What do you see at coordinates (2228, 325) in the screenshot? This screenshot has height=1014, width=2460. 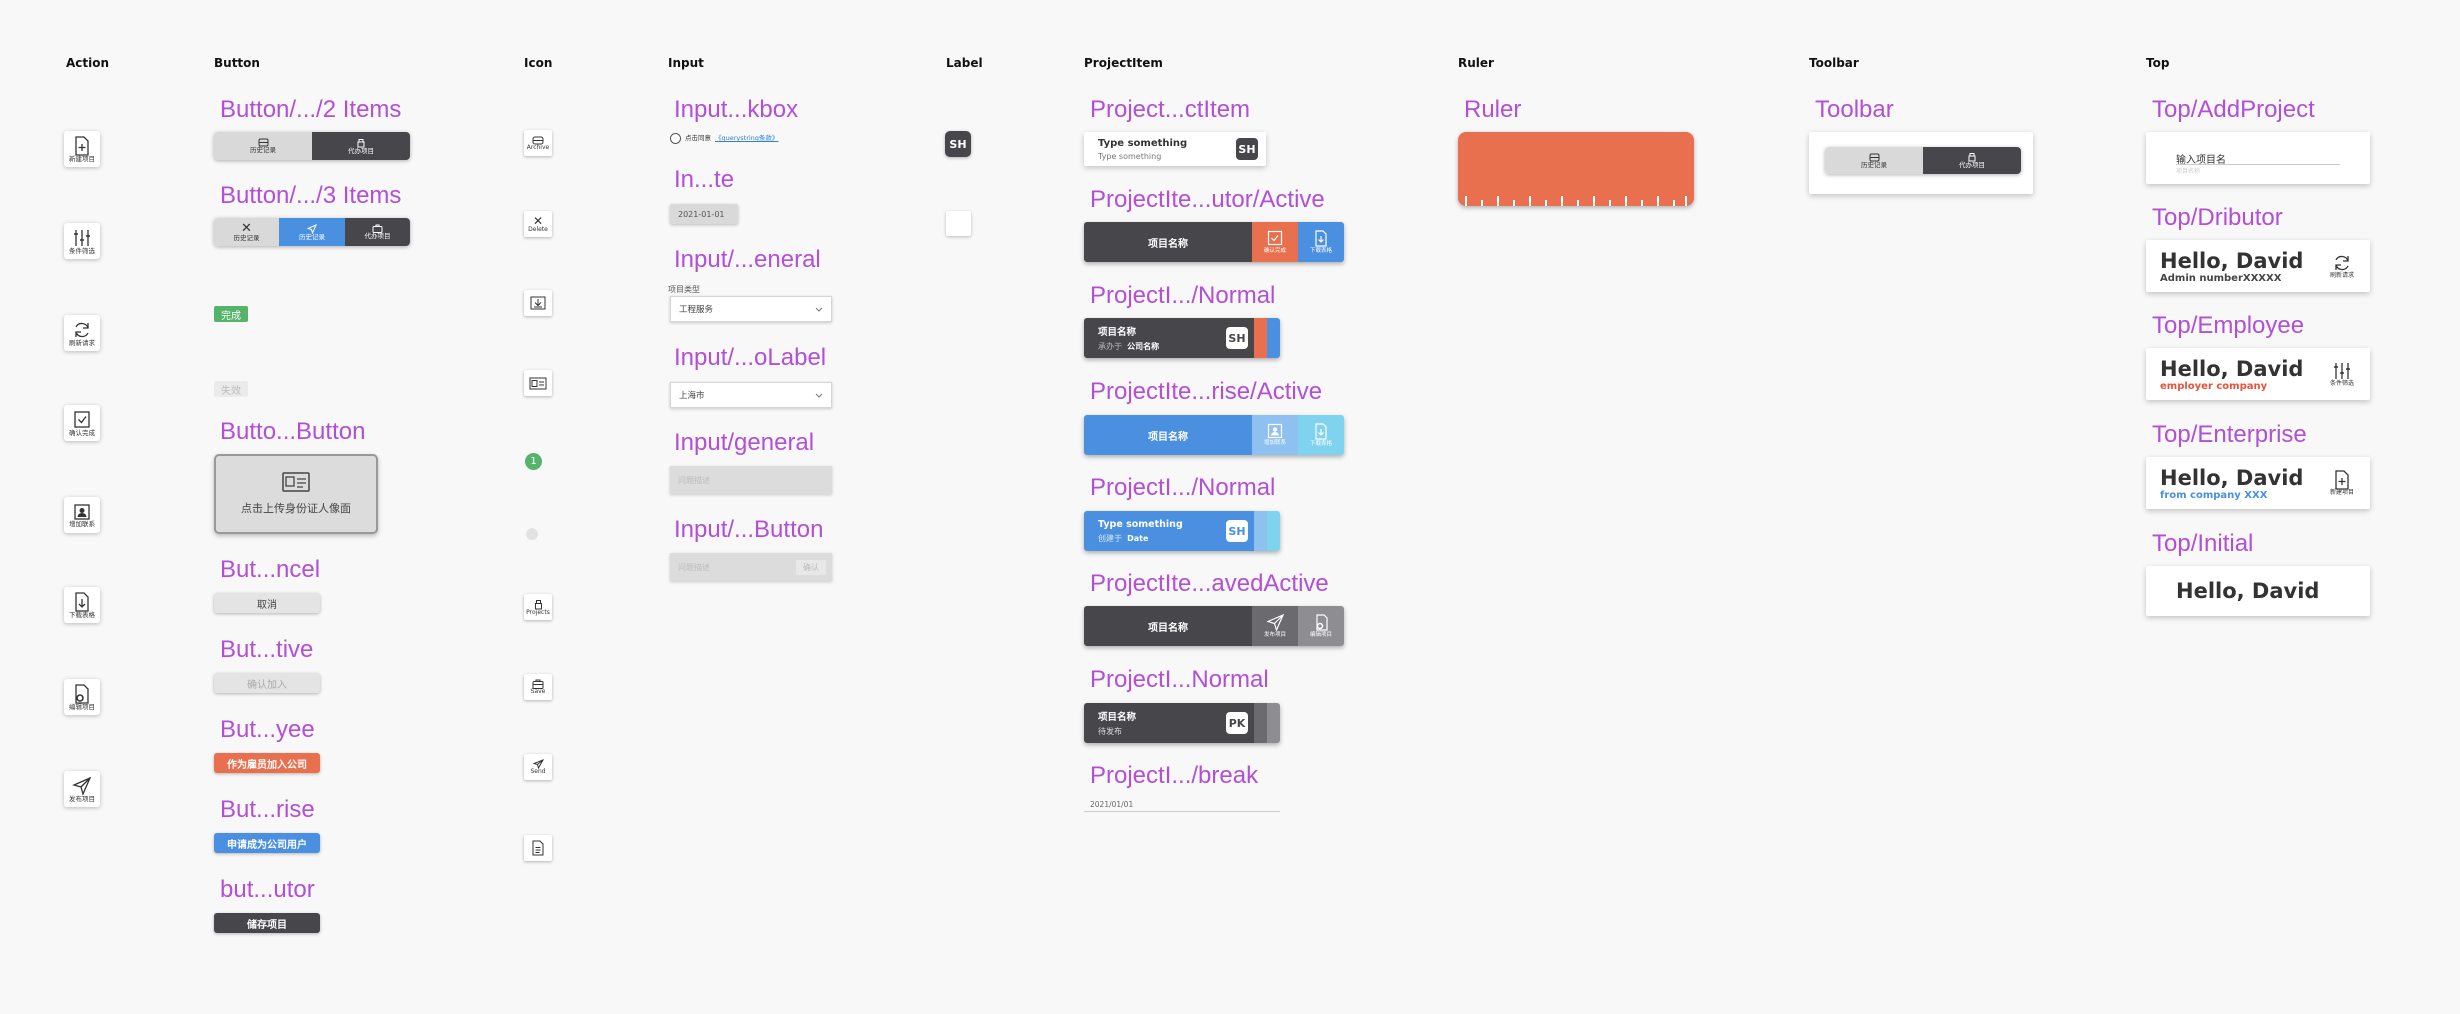 I see `component-title: Top/Employee` at bounding box center [2228, 325].